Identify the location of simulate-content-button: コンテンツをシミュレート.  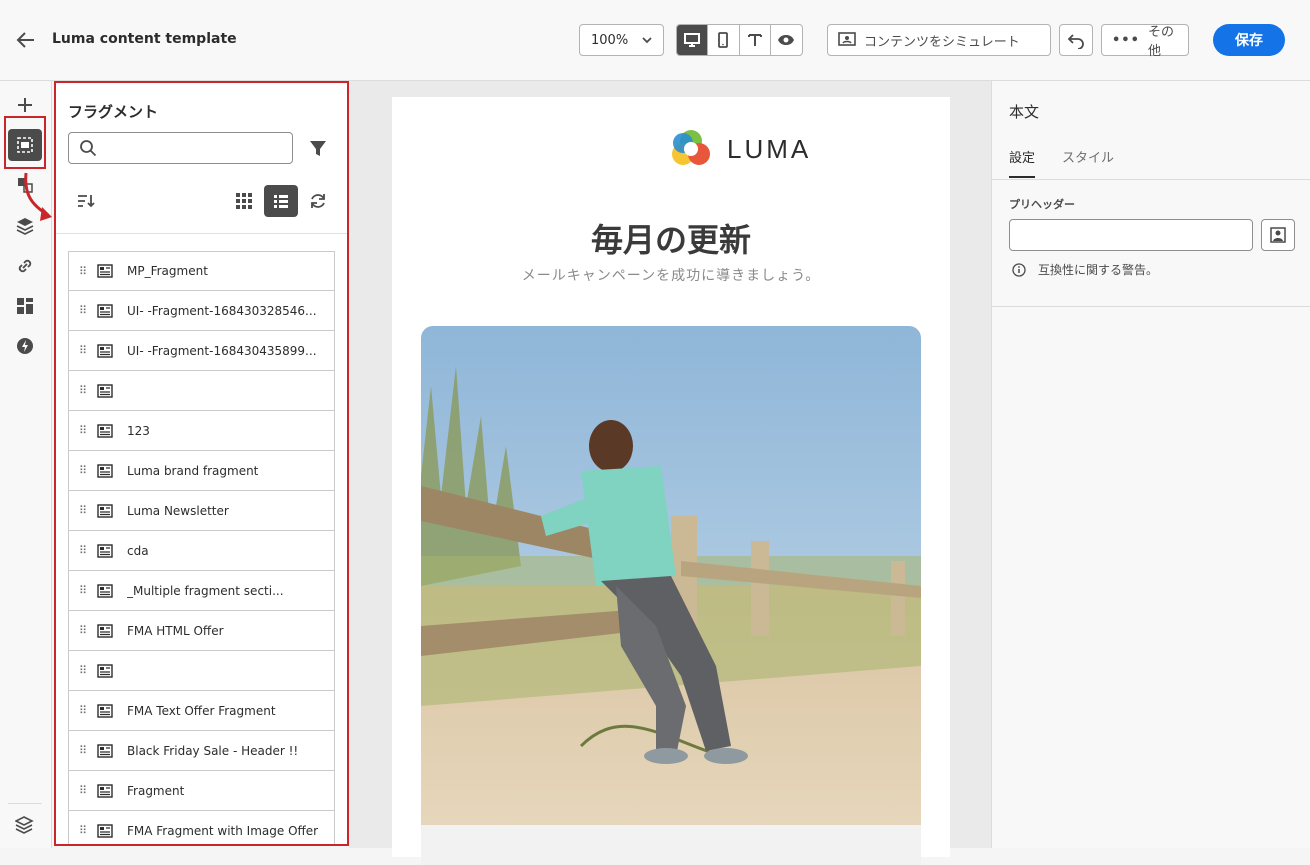
(939, 40).